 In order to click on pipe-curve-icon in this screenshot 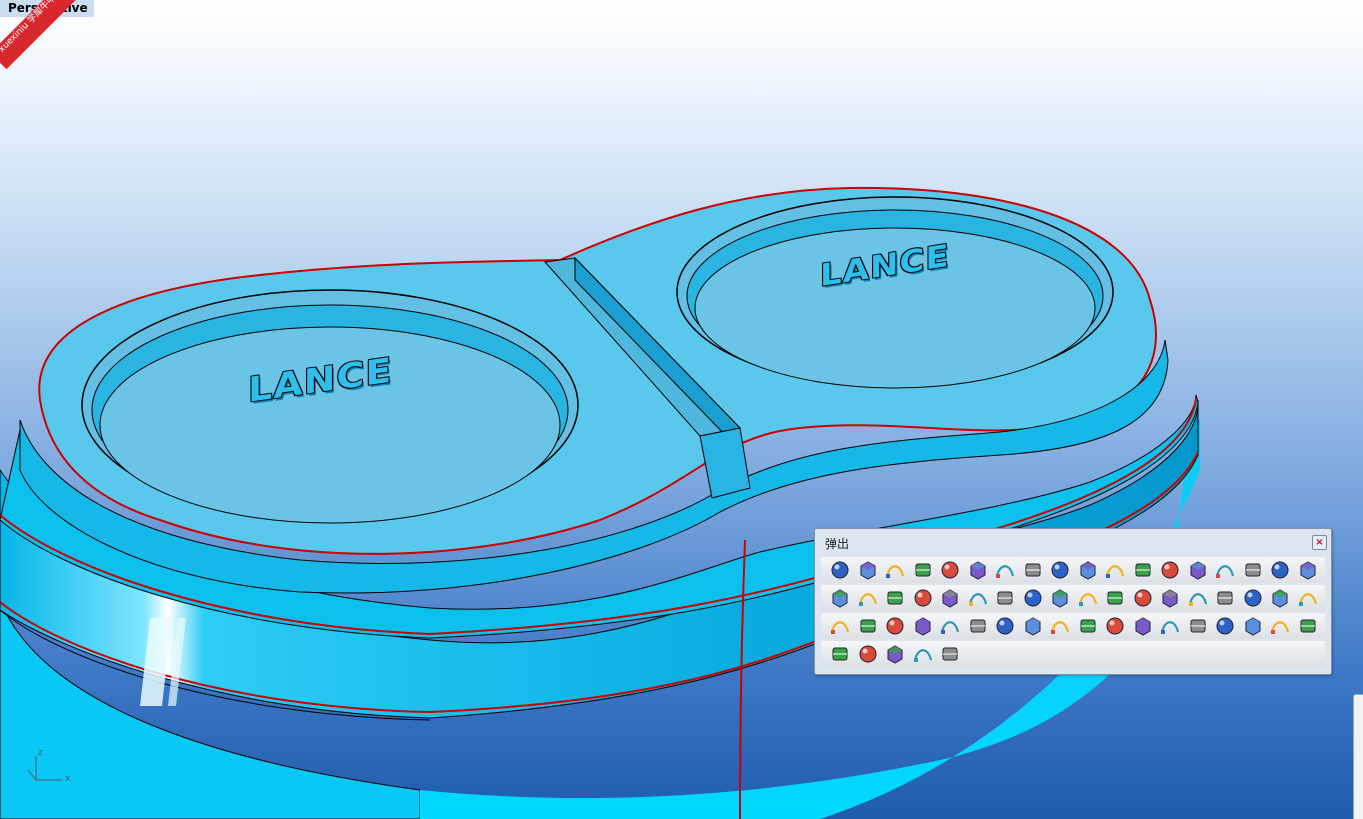, I will do `click(1087, 570)`.